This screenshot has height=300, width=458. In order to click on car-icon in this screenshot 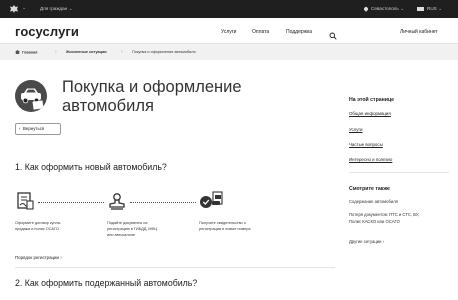, I will do `click(31, 96)`.